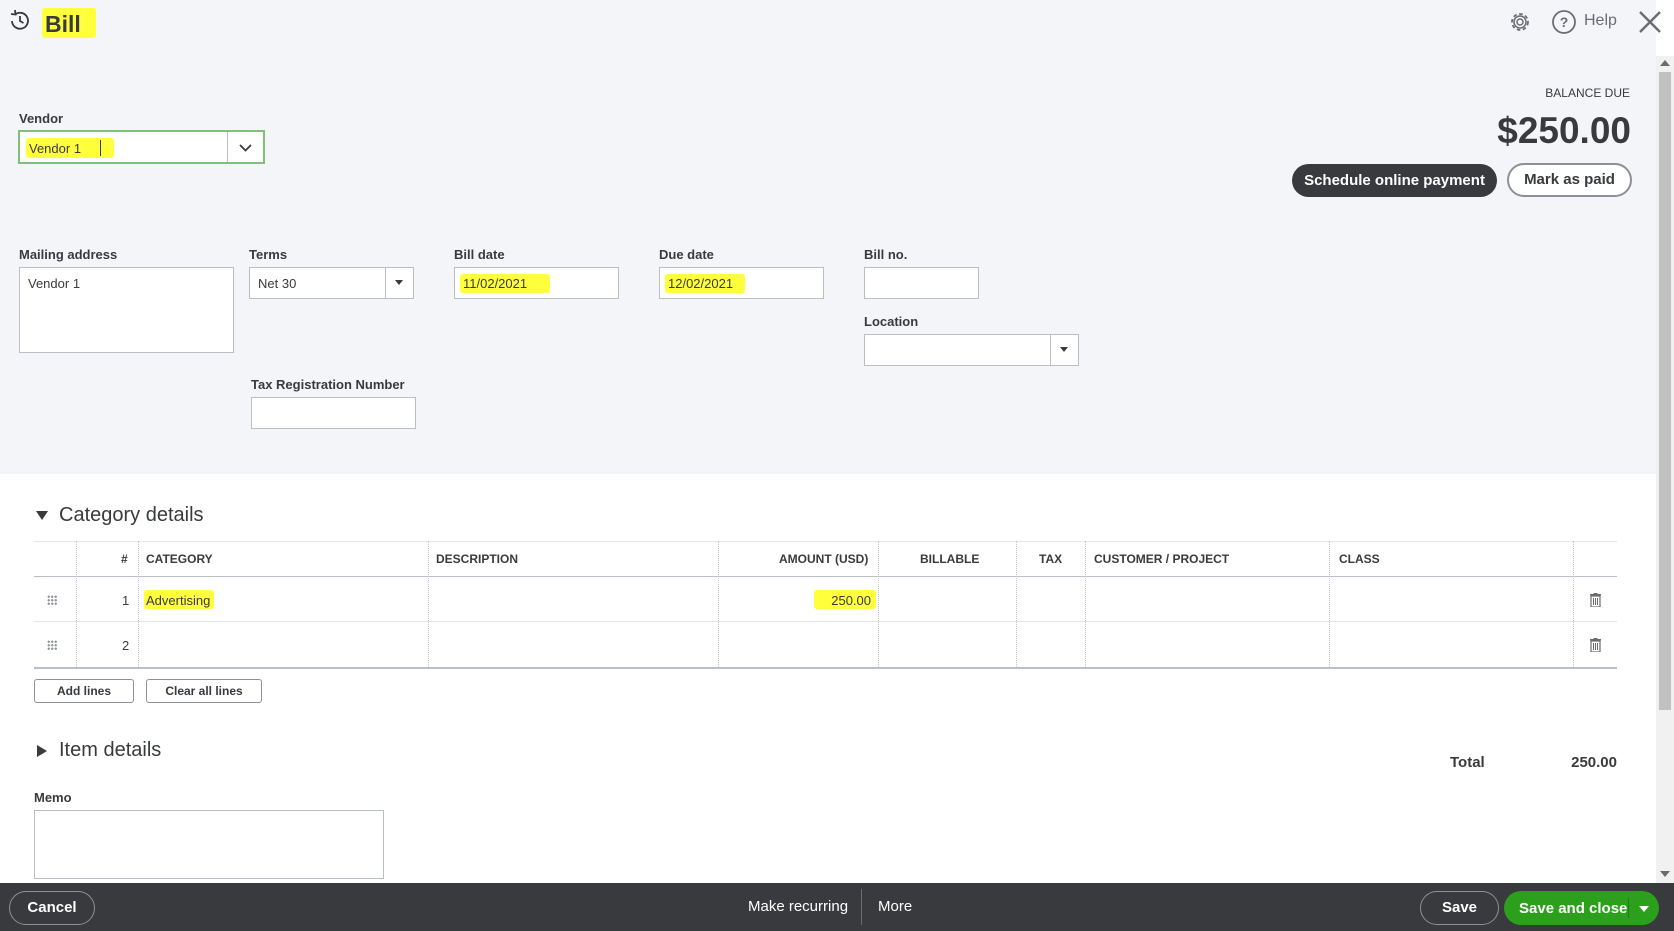 Image resolution: width=1674 pixels, height=931 pixels. What do you see at coordinates (921, 283) in the screenshot?
I see `bill-no-input` at bounding box center [921, 283].